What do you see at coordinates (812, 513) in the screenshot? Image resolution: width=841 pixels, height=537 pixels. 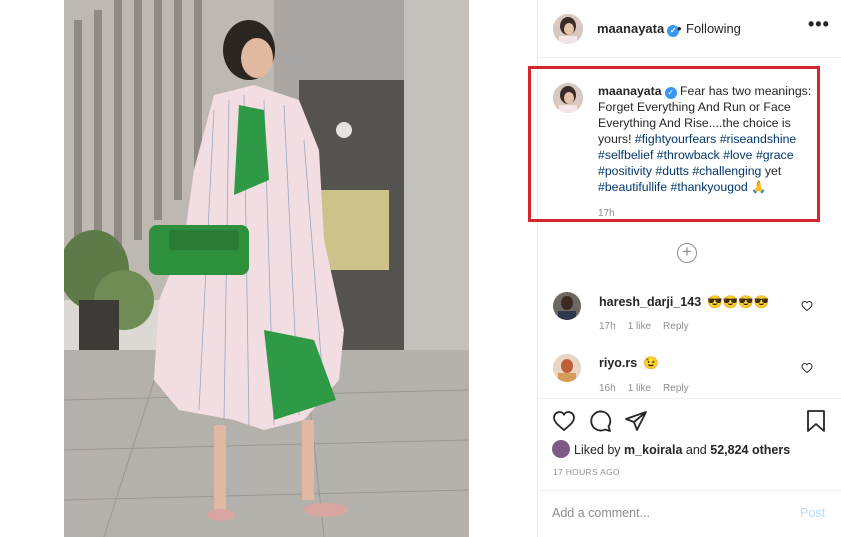 I see `post-comment-button: Post` at bounding box center [812, 513].